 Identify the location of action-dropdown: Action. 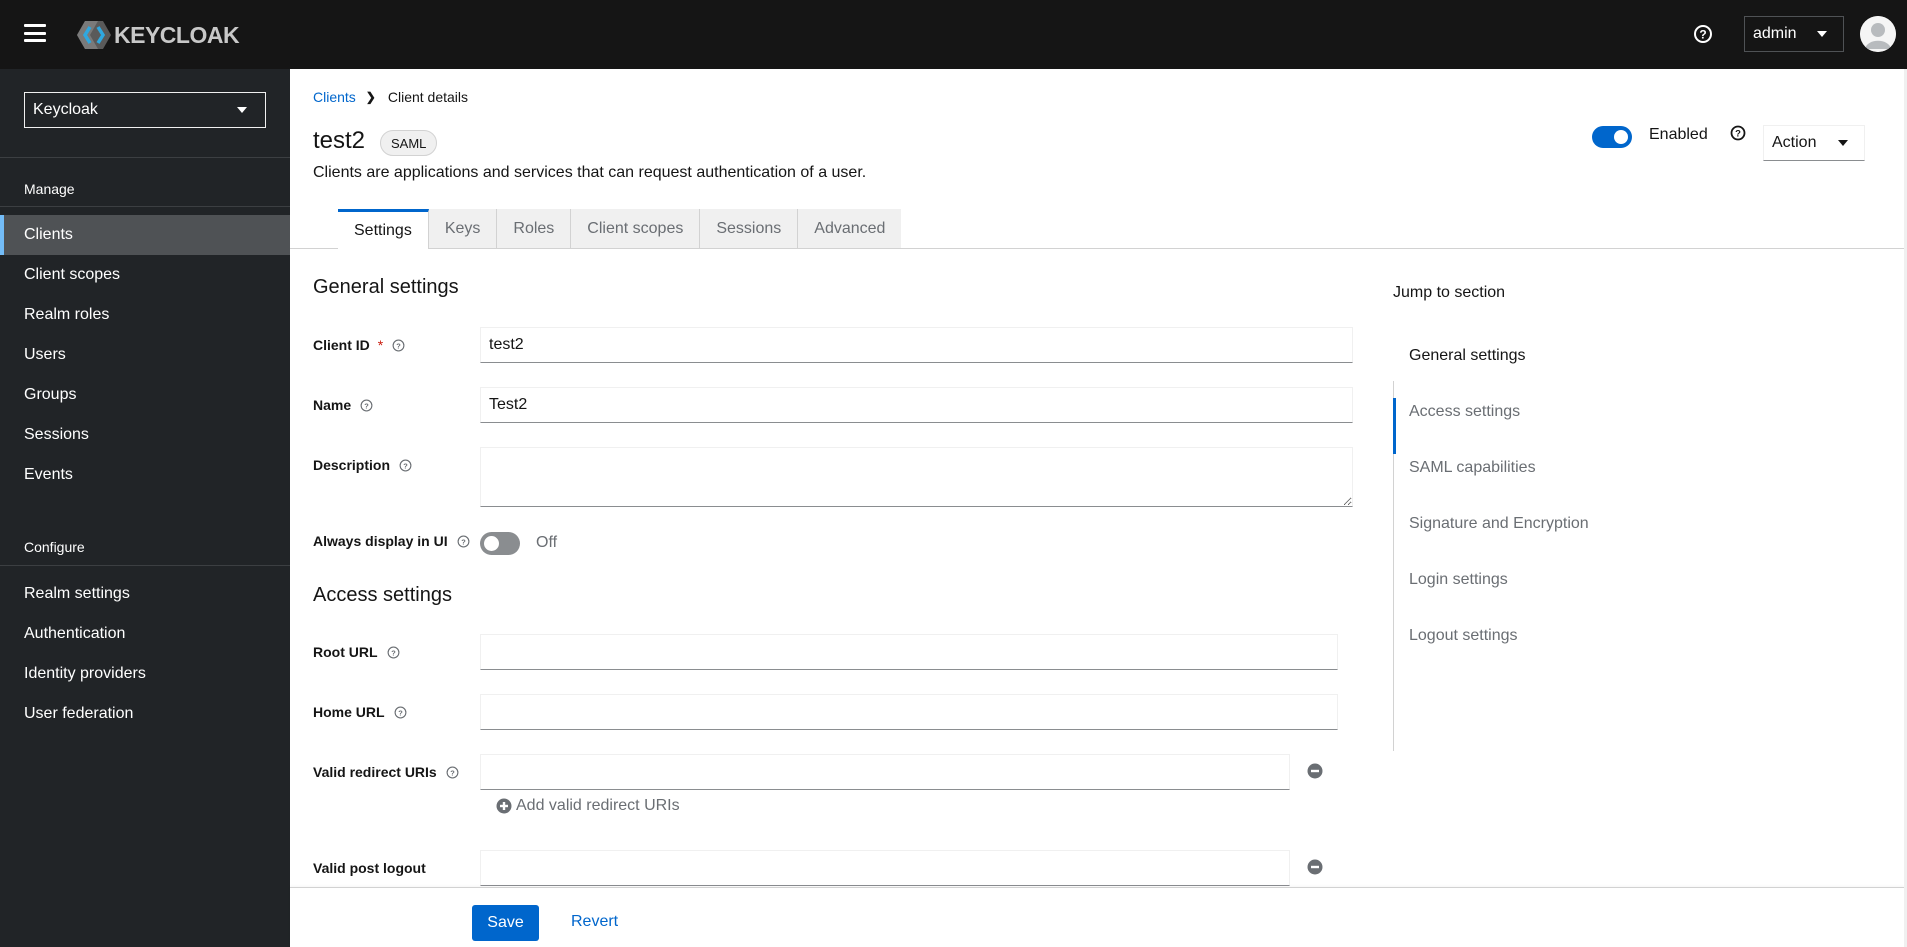
(1814, 143).